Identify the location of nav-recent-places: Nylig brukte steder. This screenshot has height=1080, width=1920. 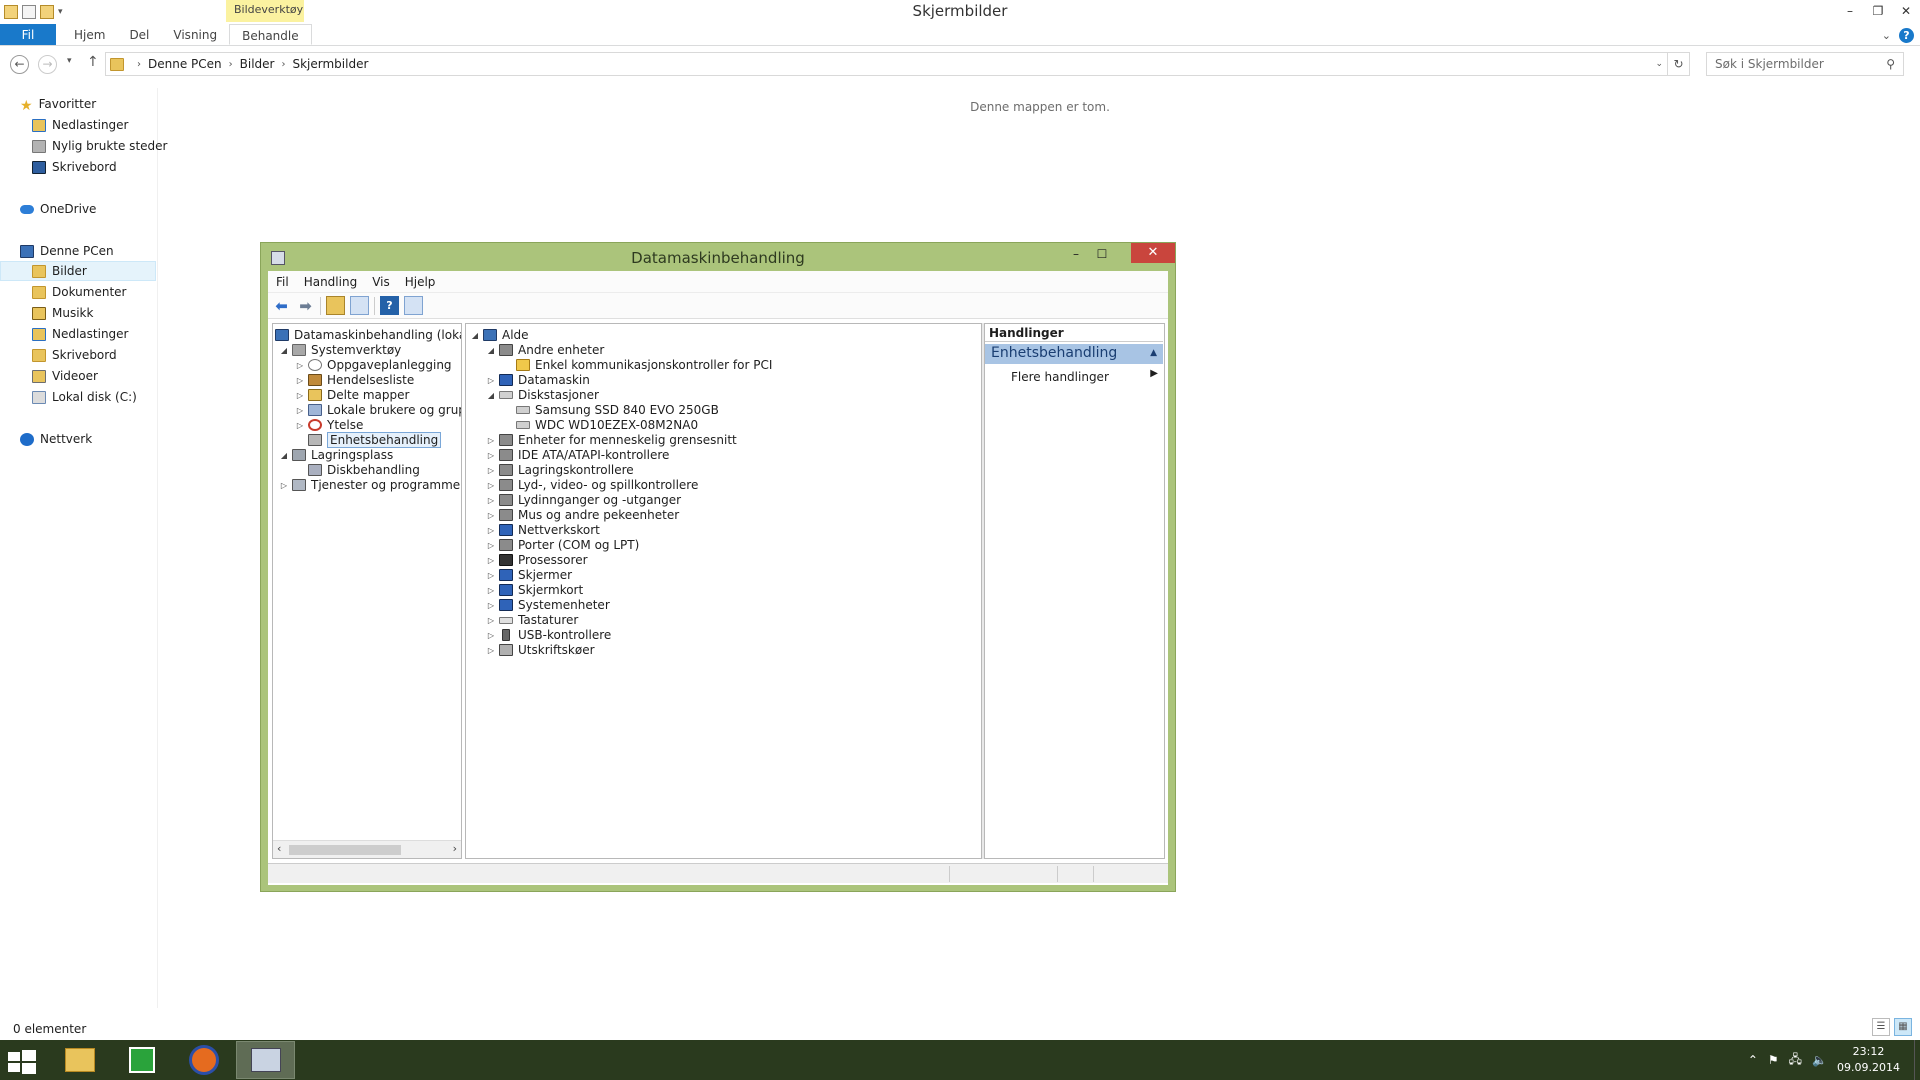
(83, 146).